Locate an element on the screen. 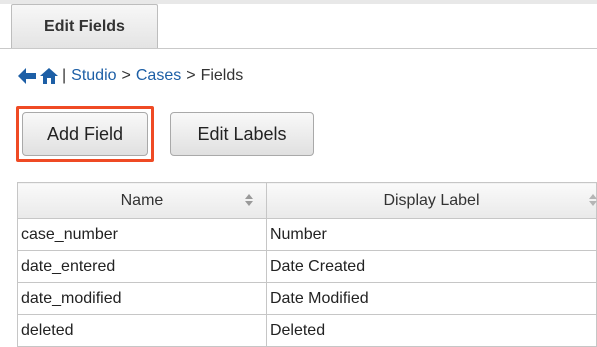  home-icon is located at coordinates (49, 76).